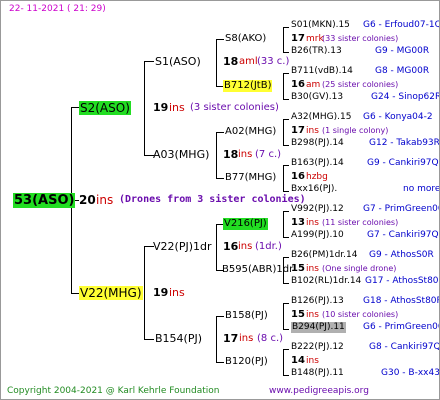 The width and height of the screenshot is (440, 400). Describe the element at coordinates (401, 255) in the screenshot. I see `gen4-lineage: G9 - AthosS0R` at that location.